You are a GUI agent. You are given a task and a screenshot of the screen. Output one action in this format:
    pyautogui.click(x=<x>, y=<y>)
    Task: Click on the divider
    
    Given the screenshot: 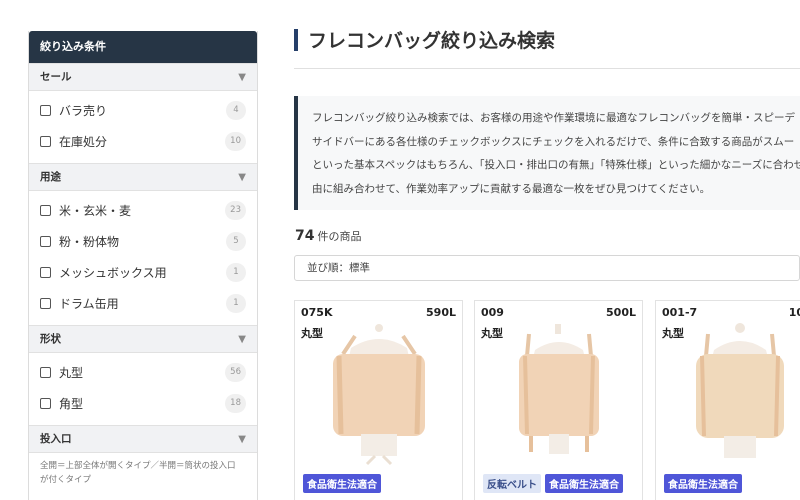 What is the action you would take?
    pyautogui.click(x=547, y=68)
    